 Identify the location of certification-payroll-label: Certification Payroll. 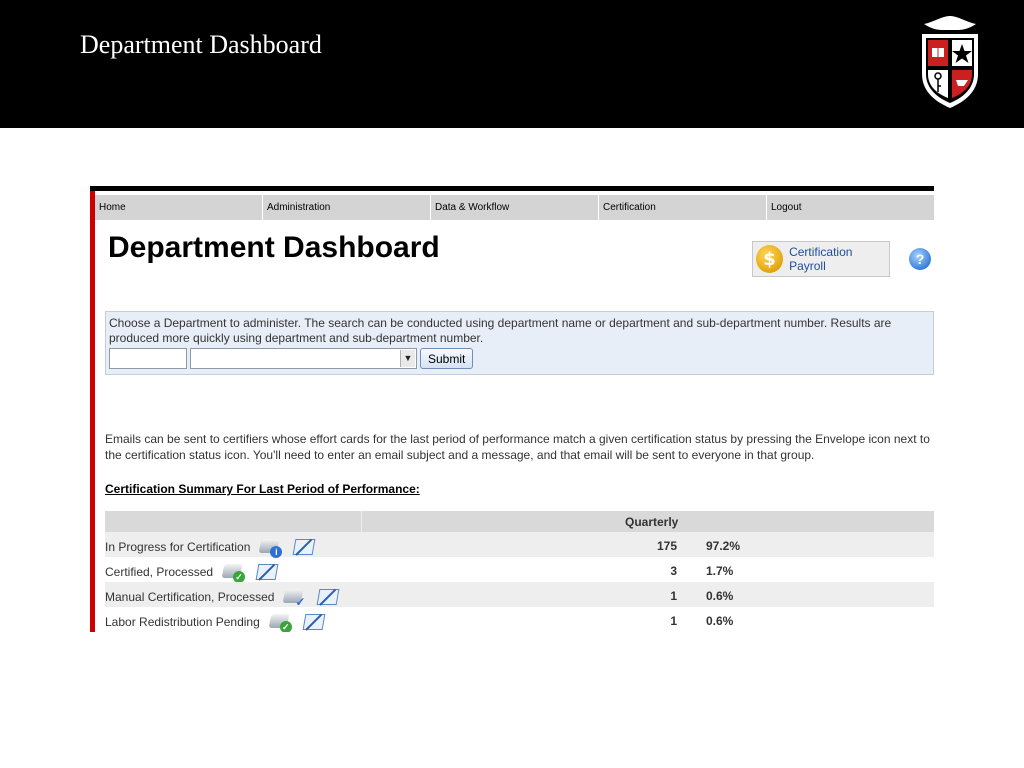
(821, 259).